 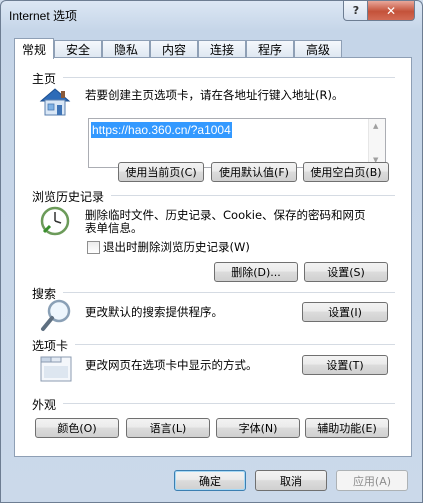 I want to click on accessibility-button: 辅助功能(E), so click(x=347, y=428).